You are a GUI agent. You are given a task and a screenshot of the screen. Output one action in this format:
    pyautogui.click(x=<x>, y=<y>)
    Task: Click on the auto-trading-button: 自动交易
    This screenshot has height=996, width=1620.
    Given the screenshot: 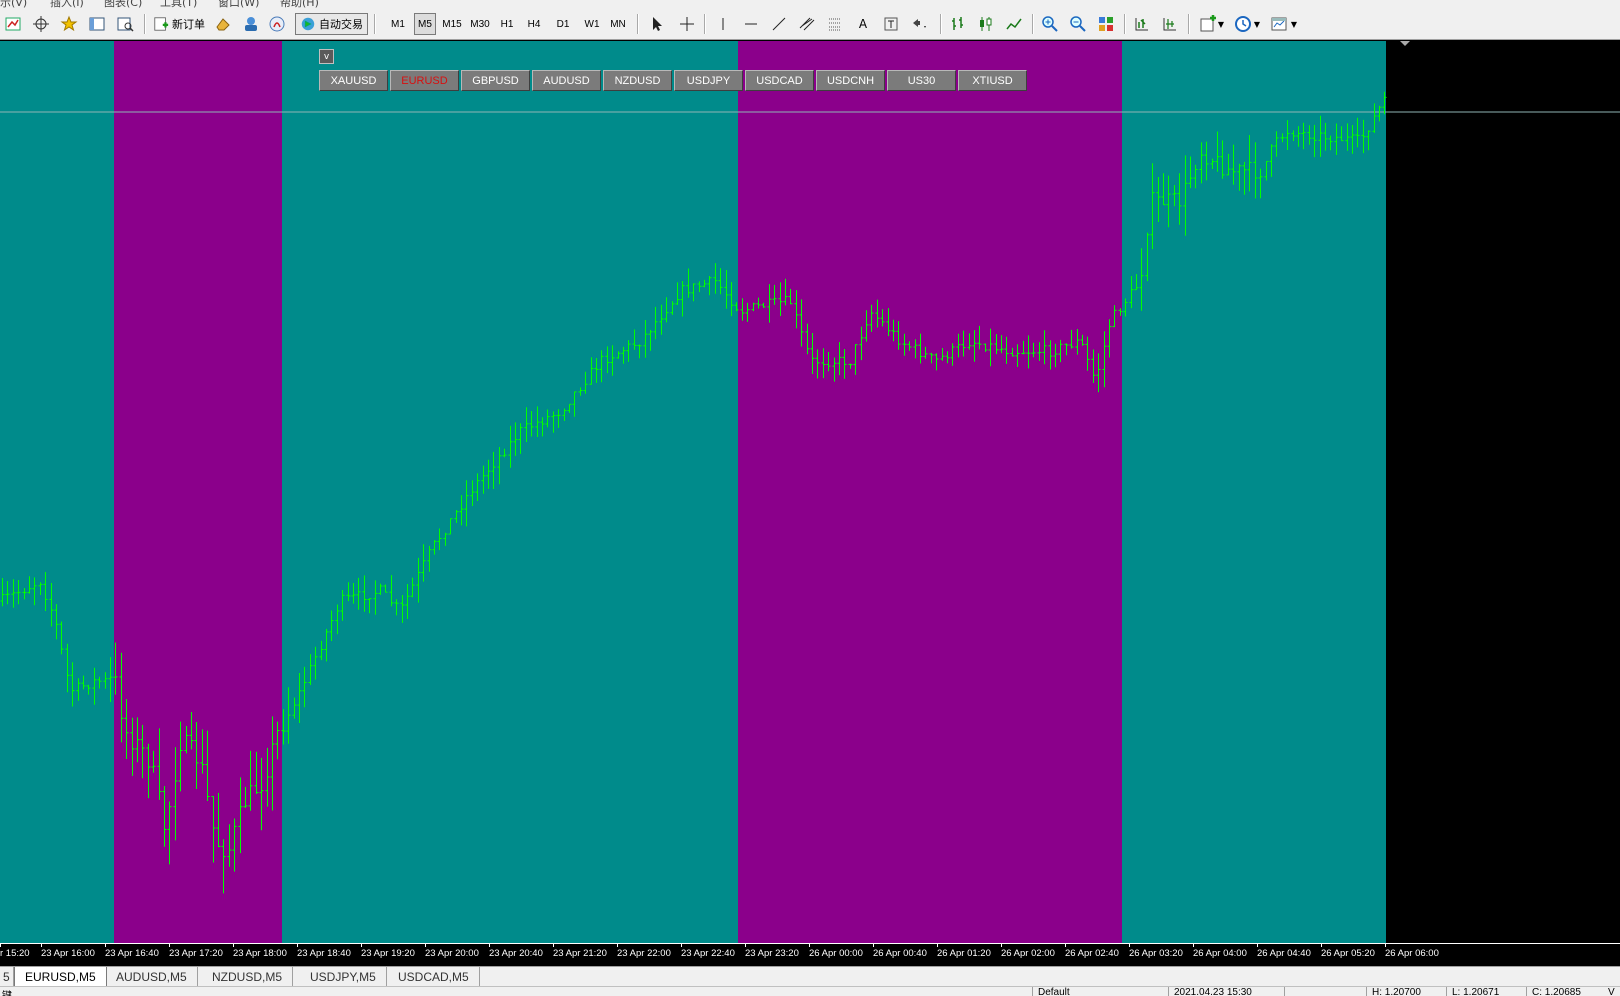 What is the action you would take?
    pyautogui.click(x=331, y=24)
    